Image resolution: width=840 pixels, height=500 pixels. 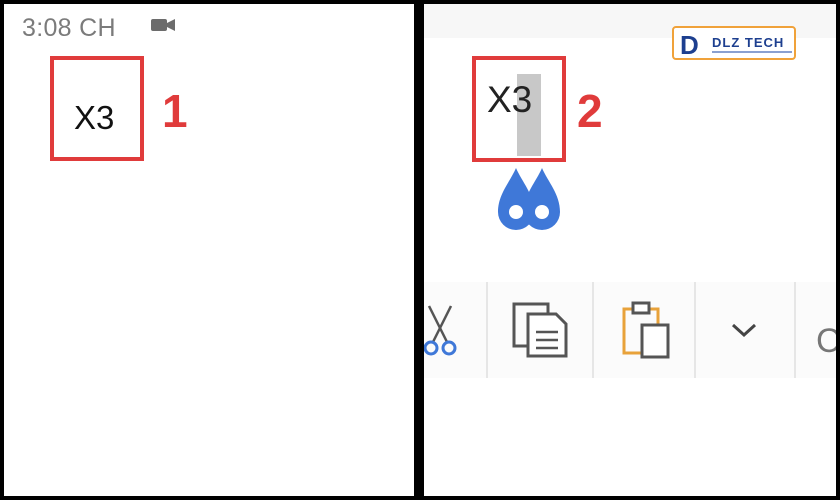 I want to click on toolbar-trailing-text: C, so click(x=826, y=341).